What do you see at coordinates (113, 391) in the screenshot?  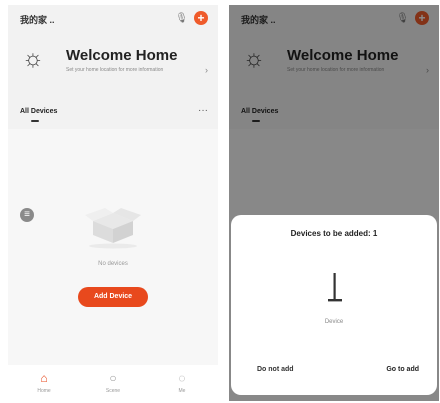 I see `nav-label-scene: Scene` at bounding box center [113, 391].